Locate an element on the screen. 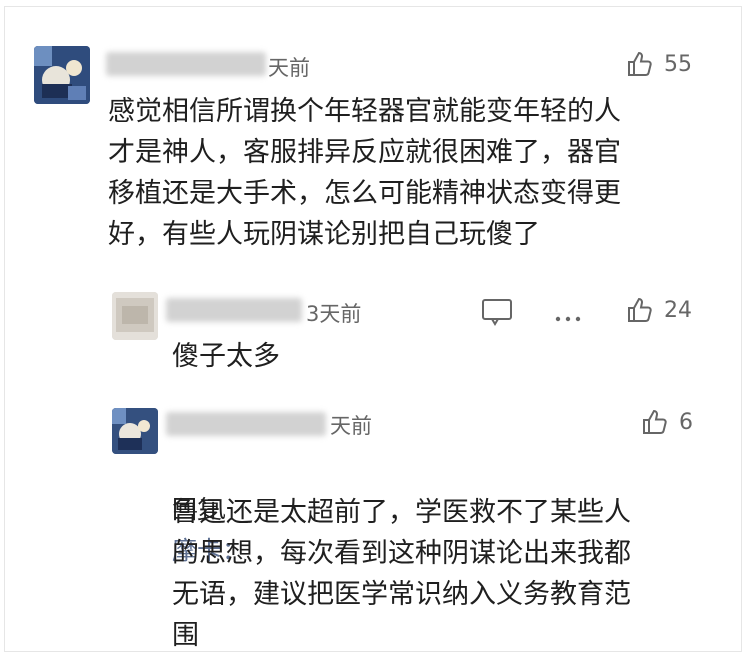  like-button: 6 is located at coordinates (667, 422).